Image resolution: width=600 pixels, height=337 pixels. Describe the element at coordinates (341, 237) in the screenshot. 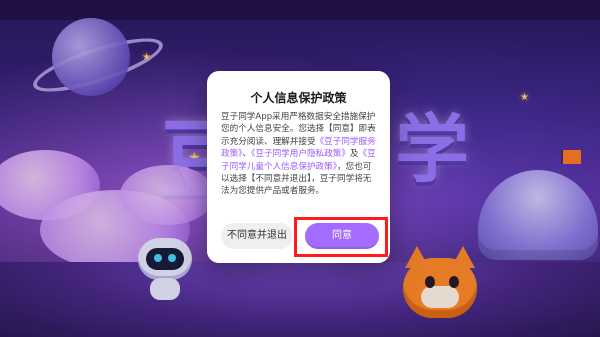

I see `agree-button-highlight` at that location.